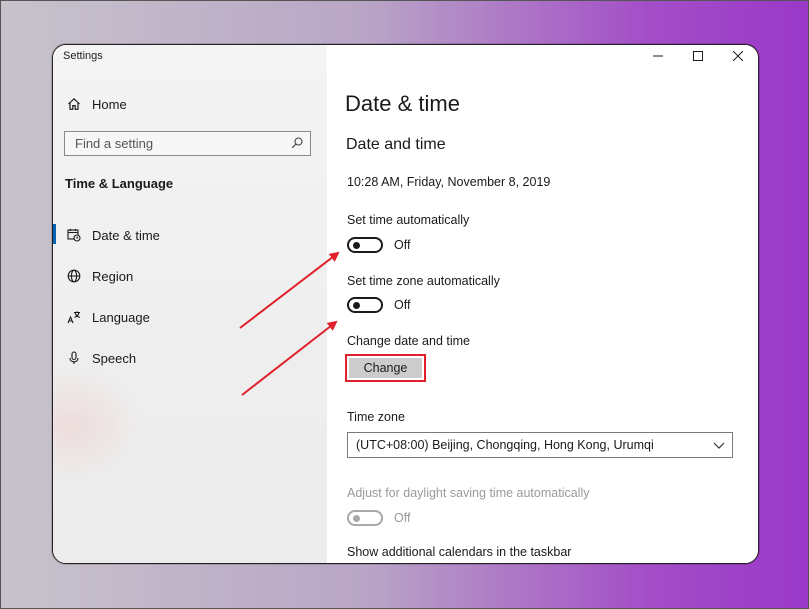 The image size is (809, 609). What do you see at coordinates (74, 358) in the screenshot?
I see `microphone-icon` at bounding box center [74, 358].